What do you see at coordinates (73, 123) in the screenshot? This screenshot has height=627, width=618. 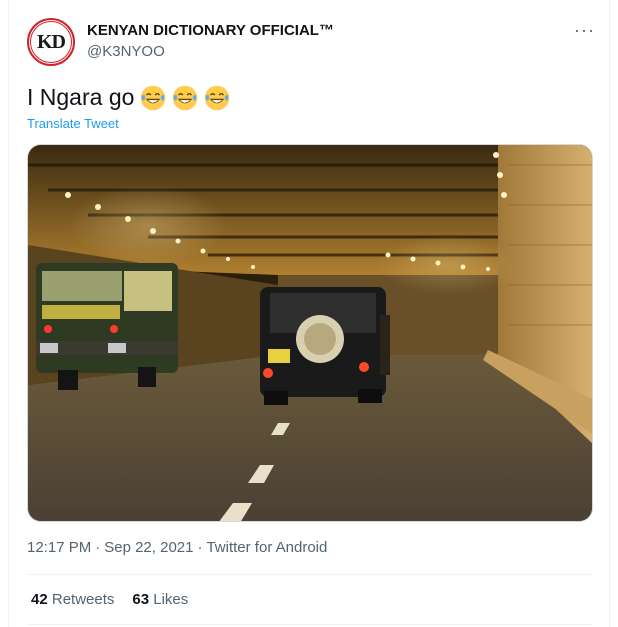 I see `translate-tweet-link: Translate Tweet` at bounding box center [73, 123].